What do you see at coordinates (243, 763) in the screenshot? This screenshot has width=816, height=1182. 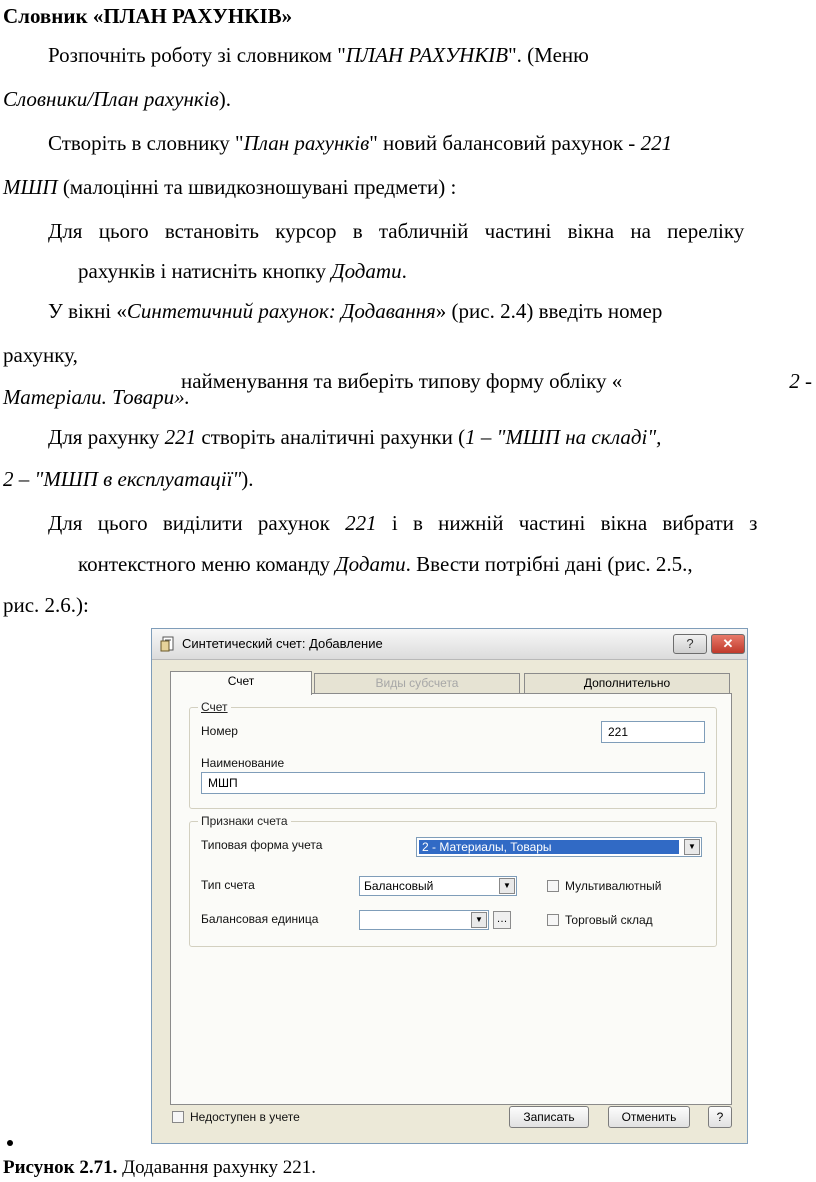 I see `name-label: Наименование` at bounding box center [243, 763].